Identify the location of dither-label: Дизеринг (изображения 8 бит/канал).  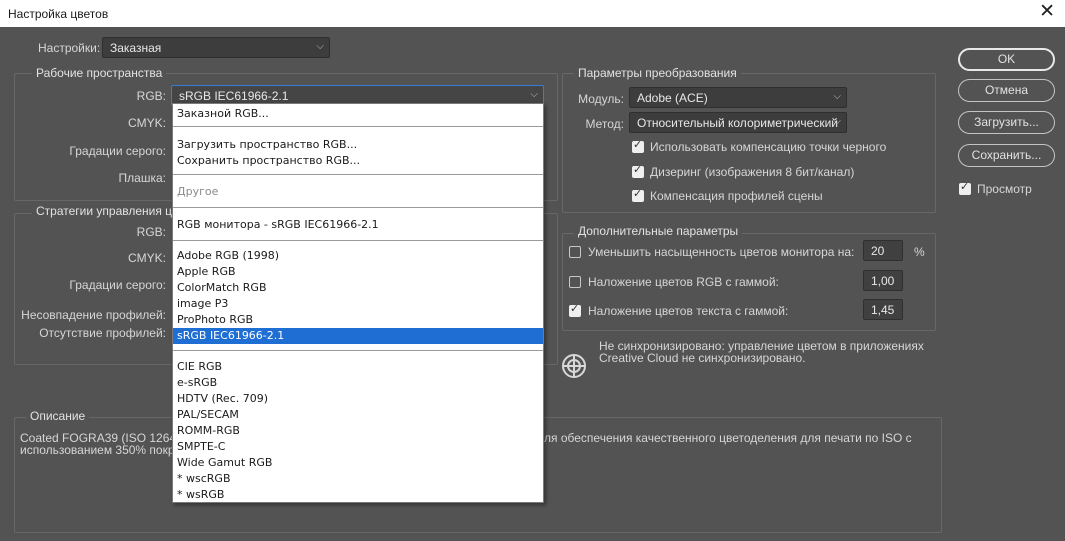
(752, 172).